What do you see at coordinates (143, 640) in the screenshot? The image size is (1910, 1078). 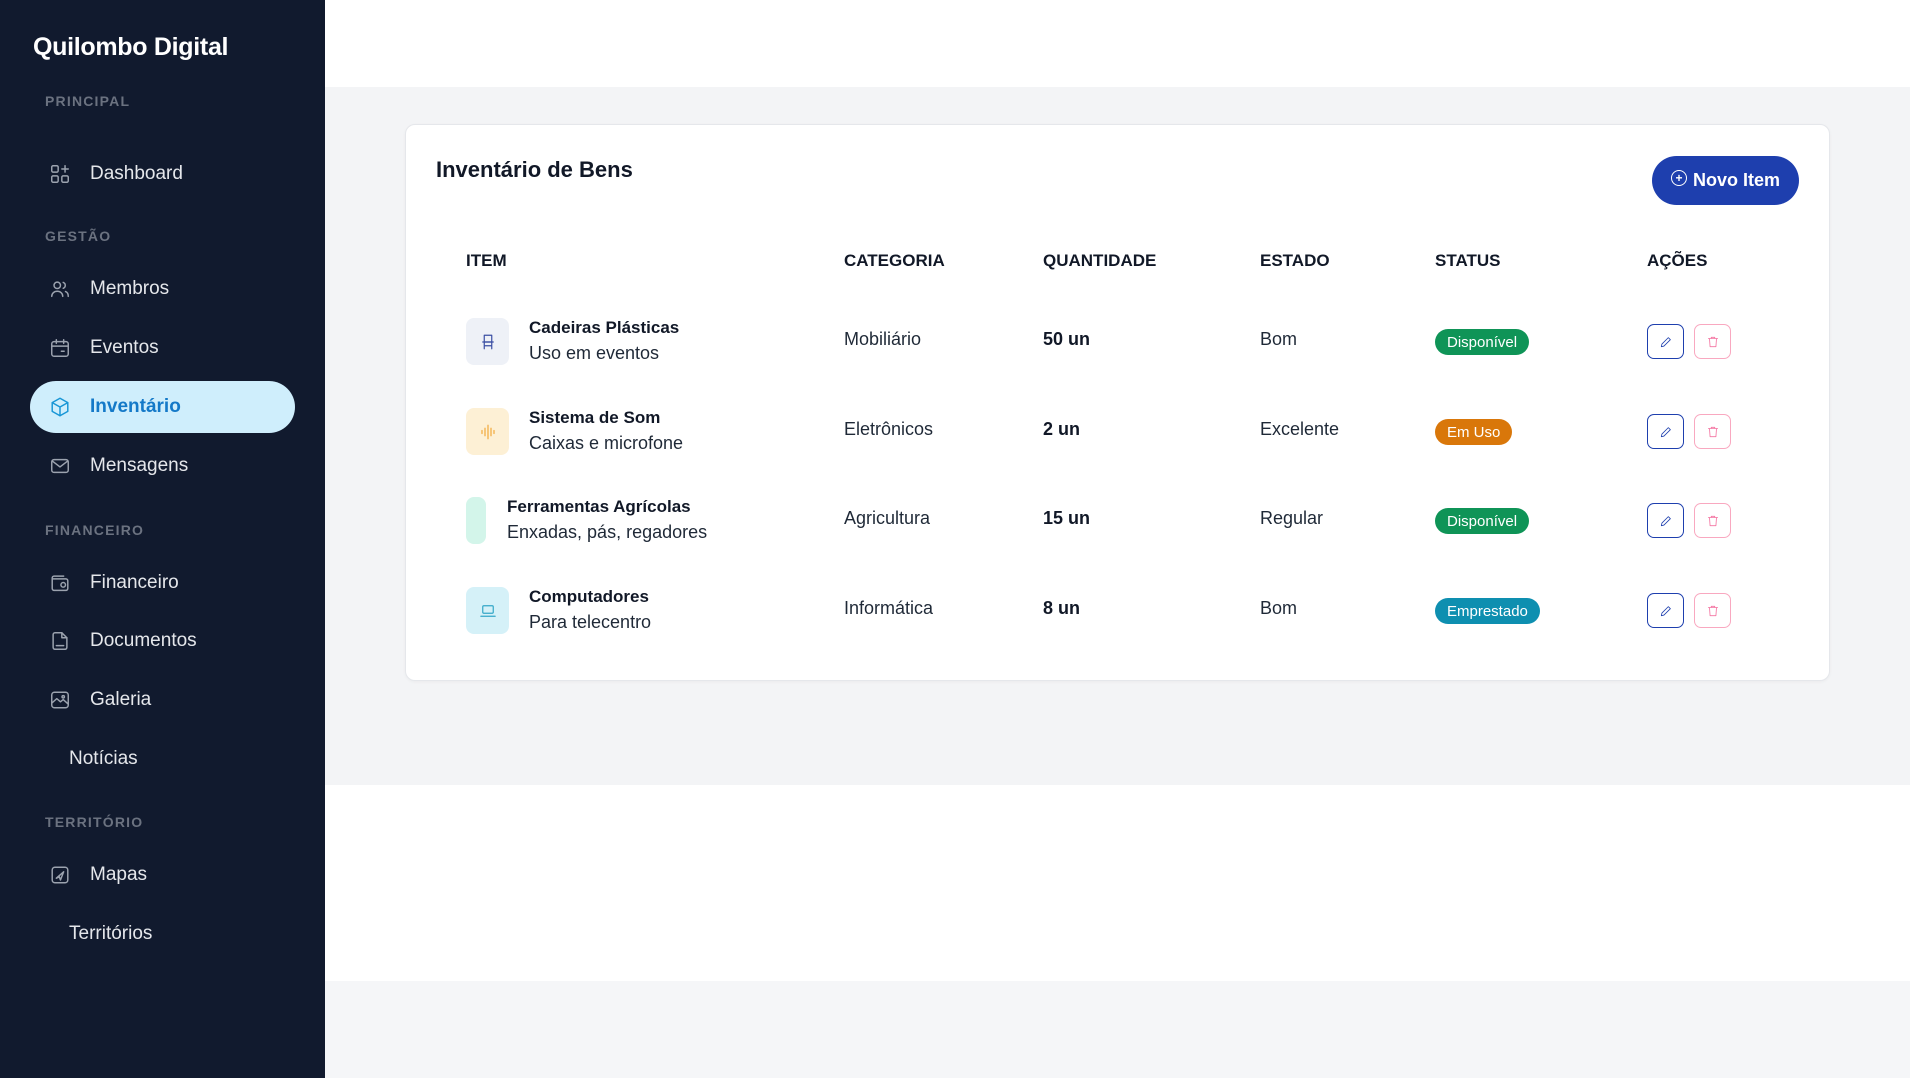 I see `nav-item-label: Documentos` at bounding box center [143, 640].